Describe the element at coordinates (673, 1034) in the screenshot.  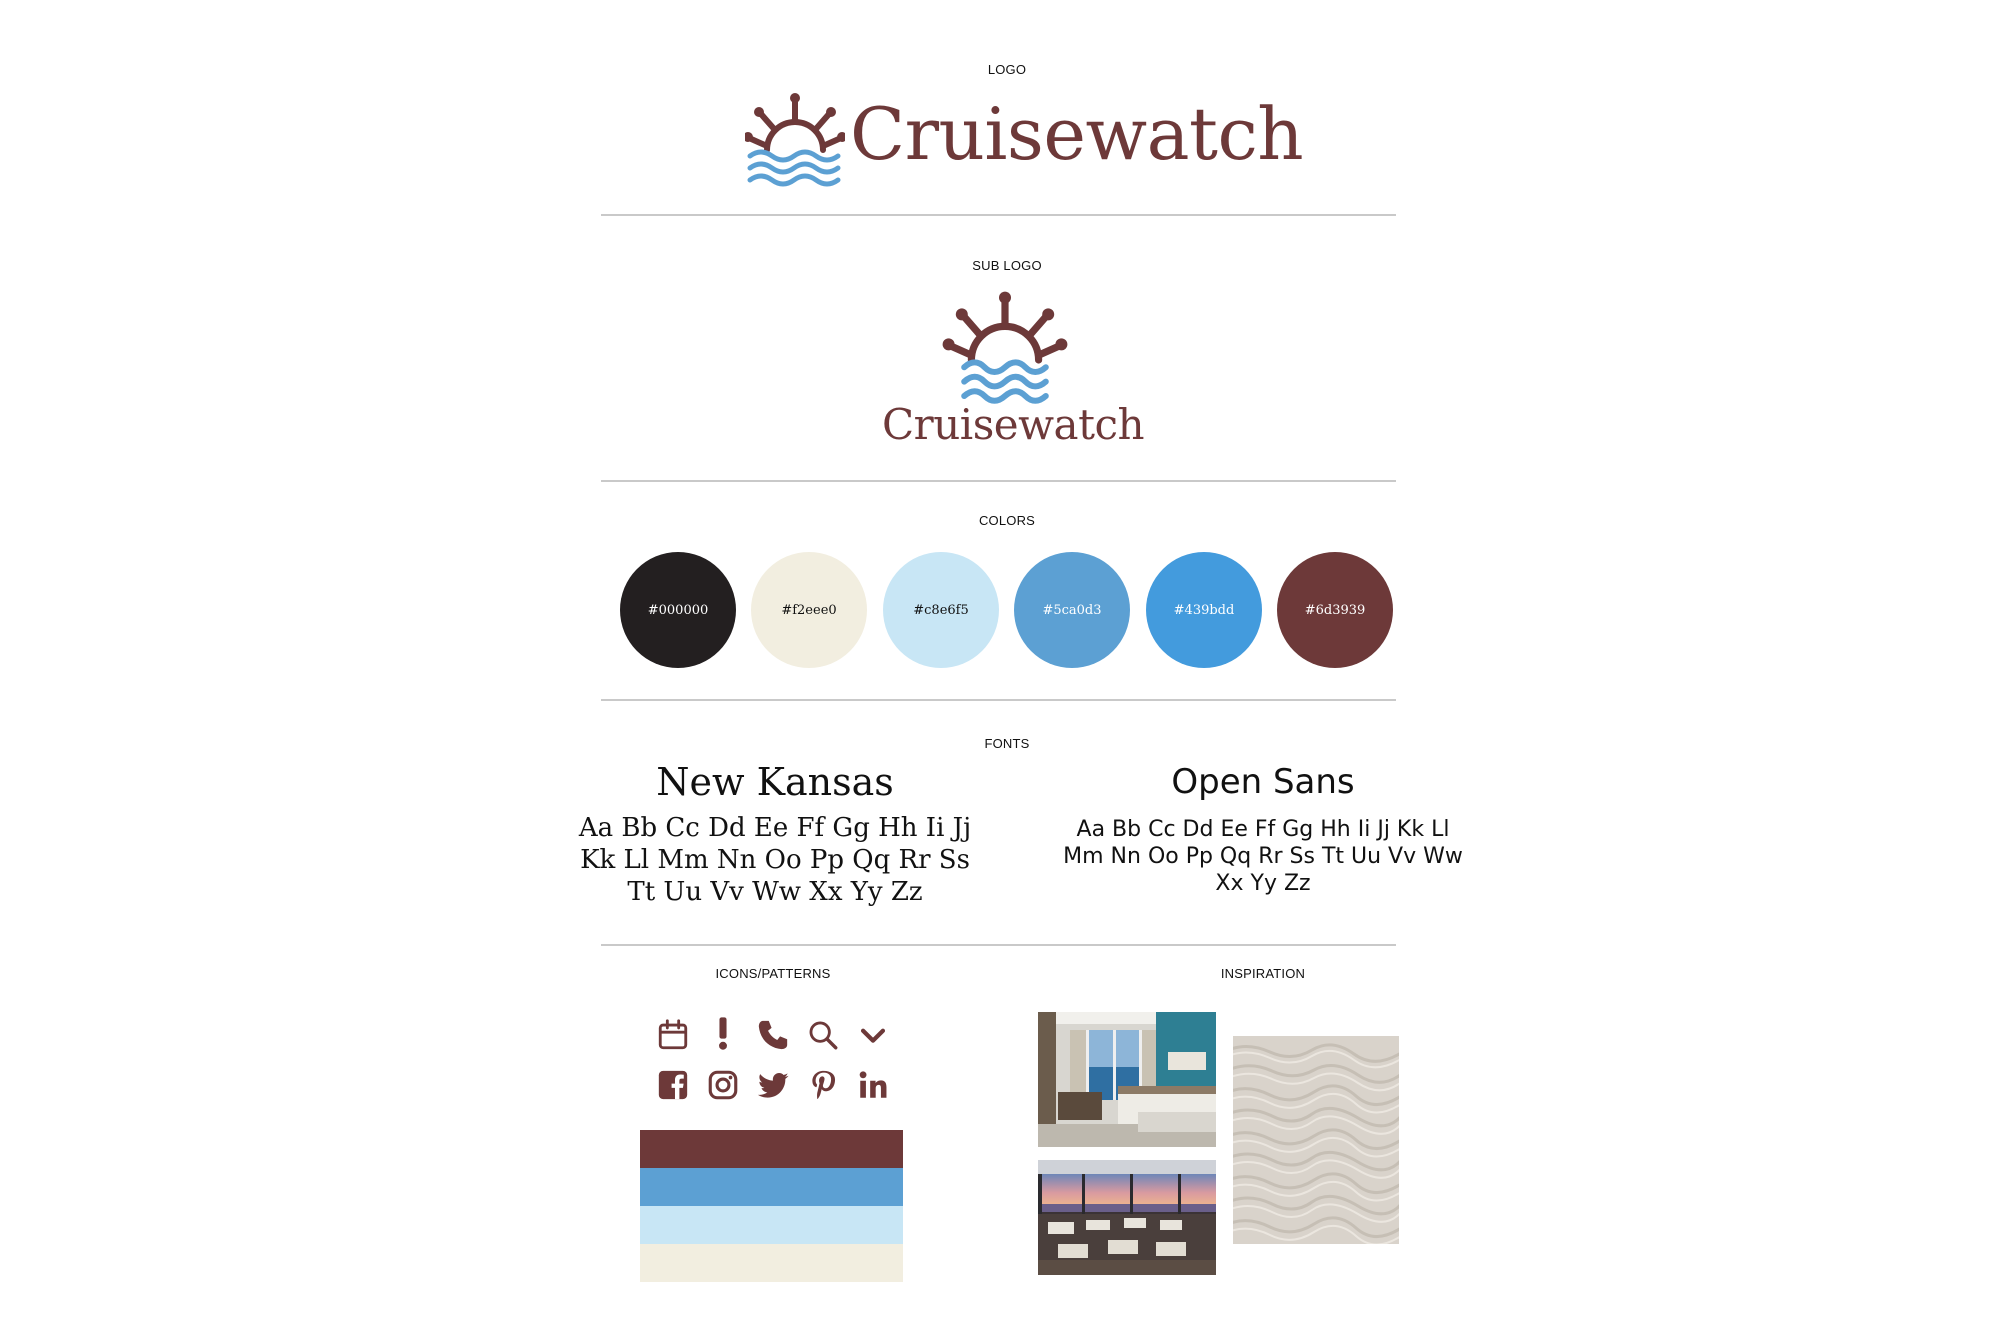
I see `calendar-icon` at that location.